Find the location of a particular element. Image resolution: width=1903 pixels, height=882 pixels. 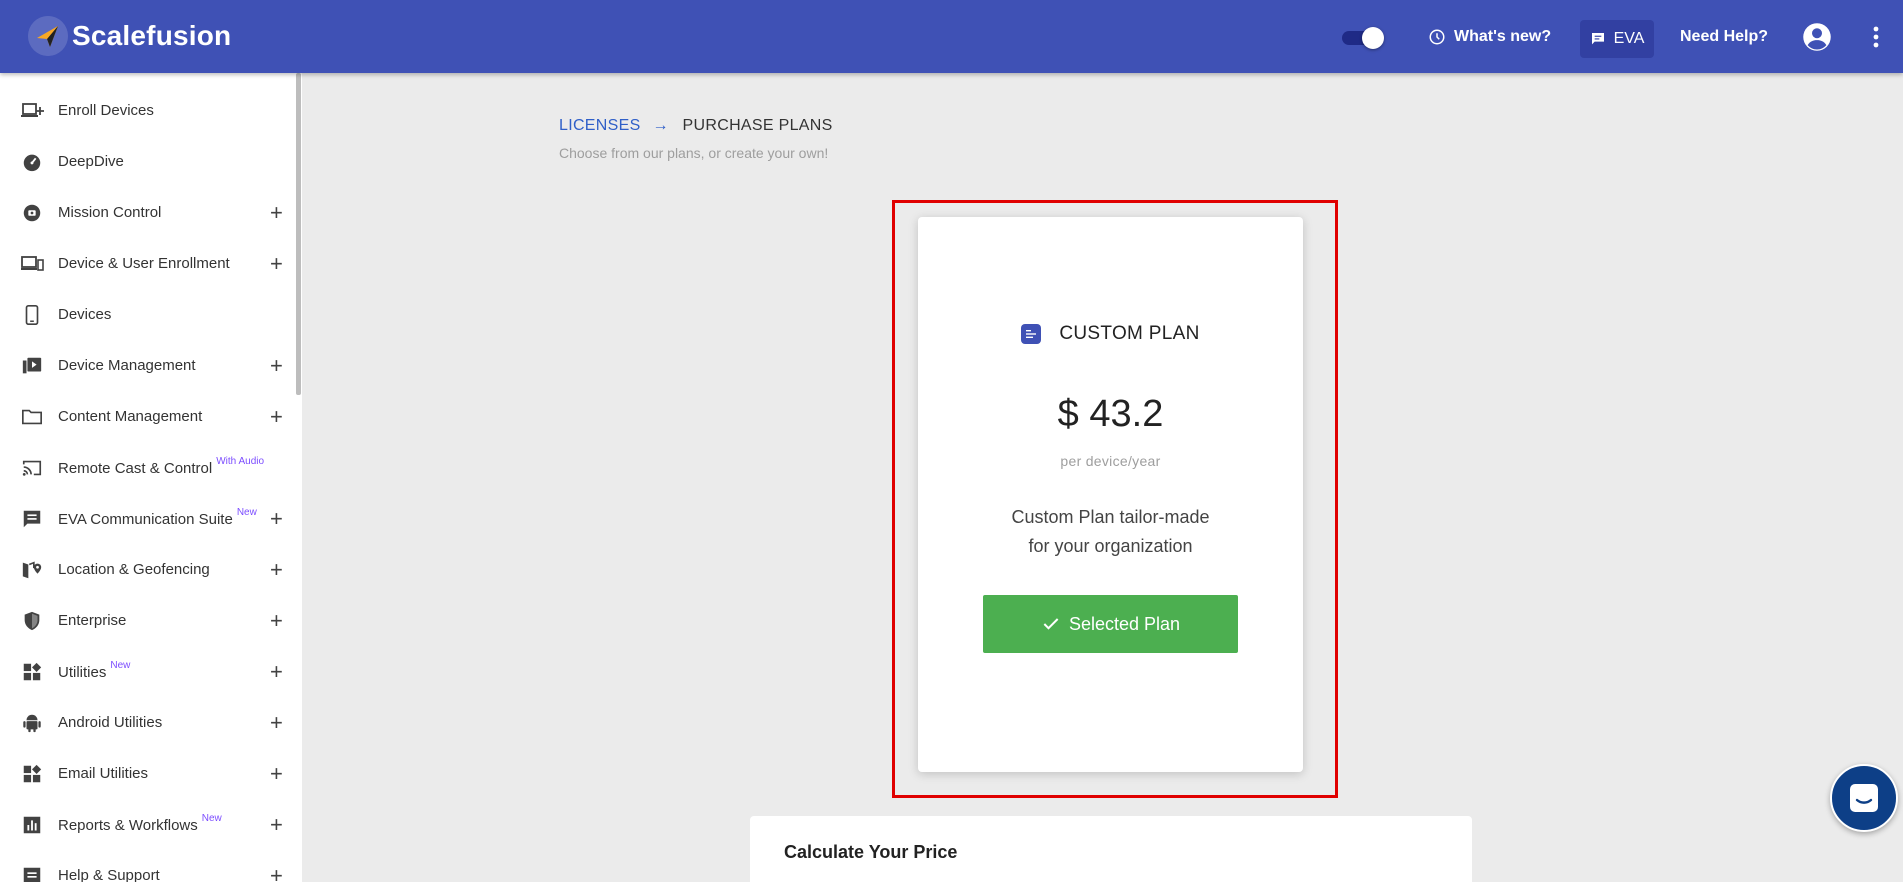

sidebar-item-label: Utilities New is located at coordinates (94, 670).